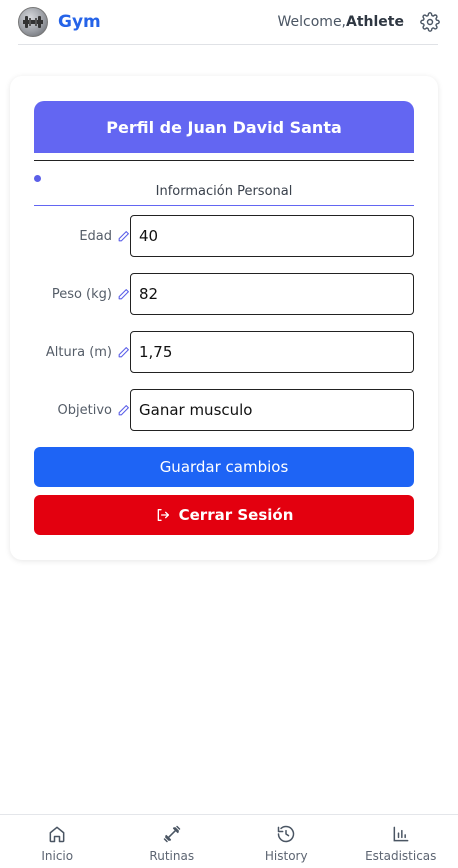 The width and height of the screenshot is (458, 868). I want to click on logout-icon, so click(163, 515).